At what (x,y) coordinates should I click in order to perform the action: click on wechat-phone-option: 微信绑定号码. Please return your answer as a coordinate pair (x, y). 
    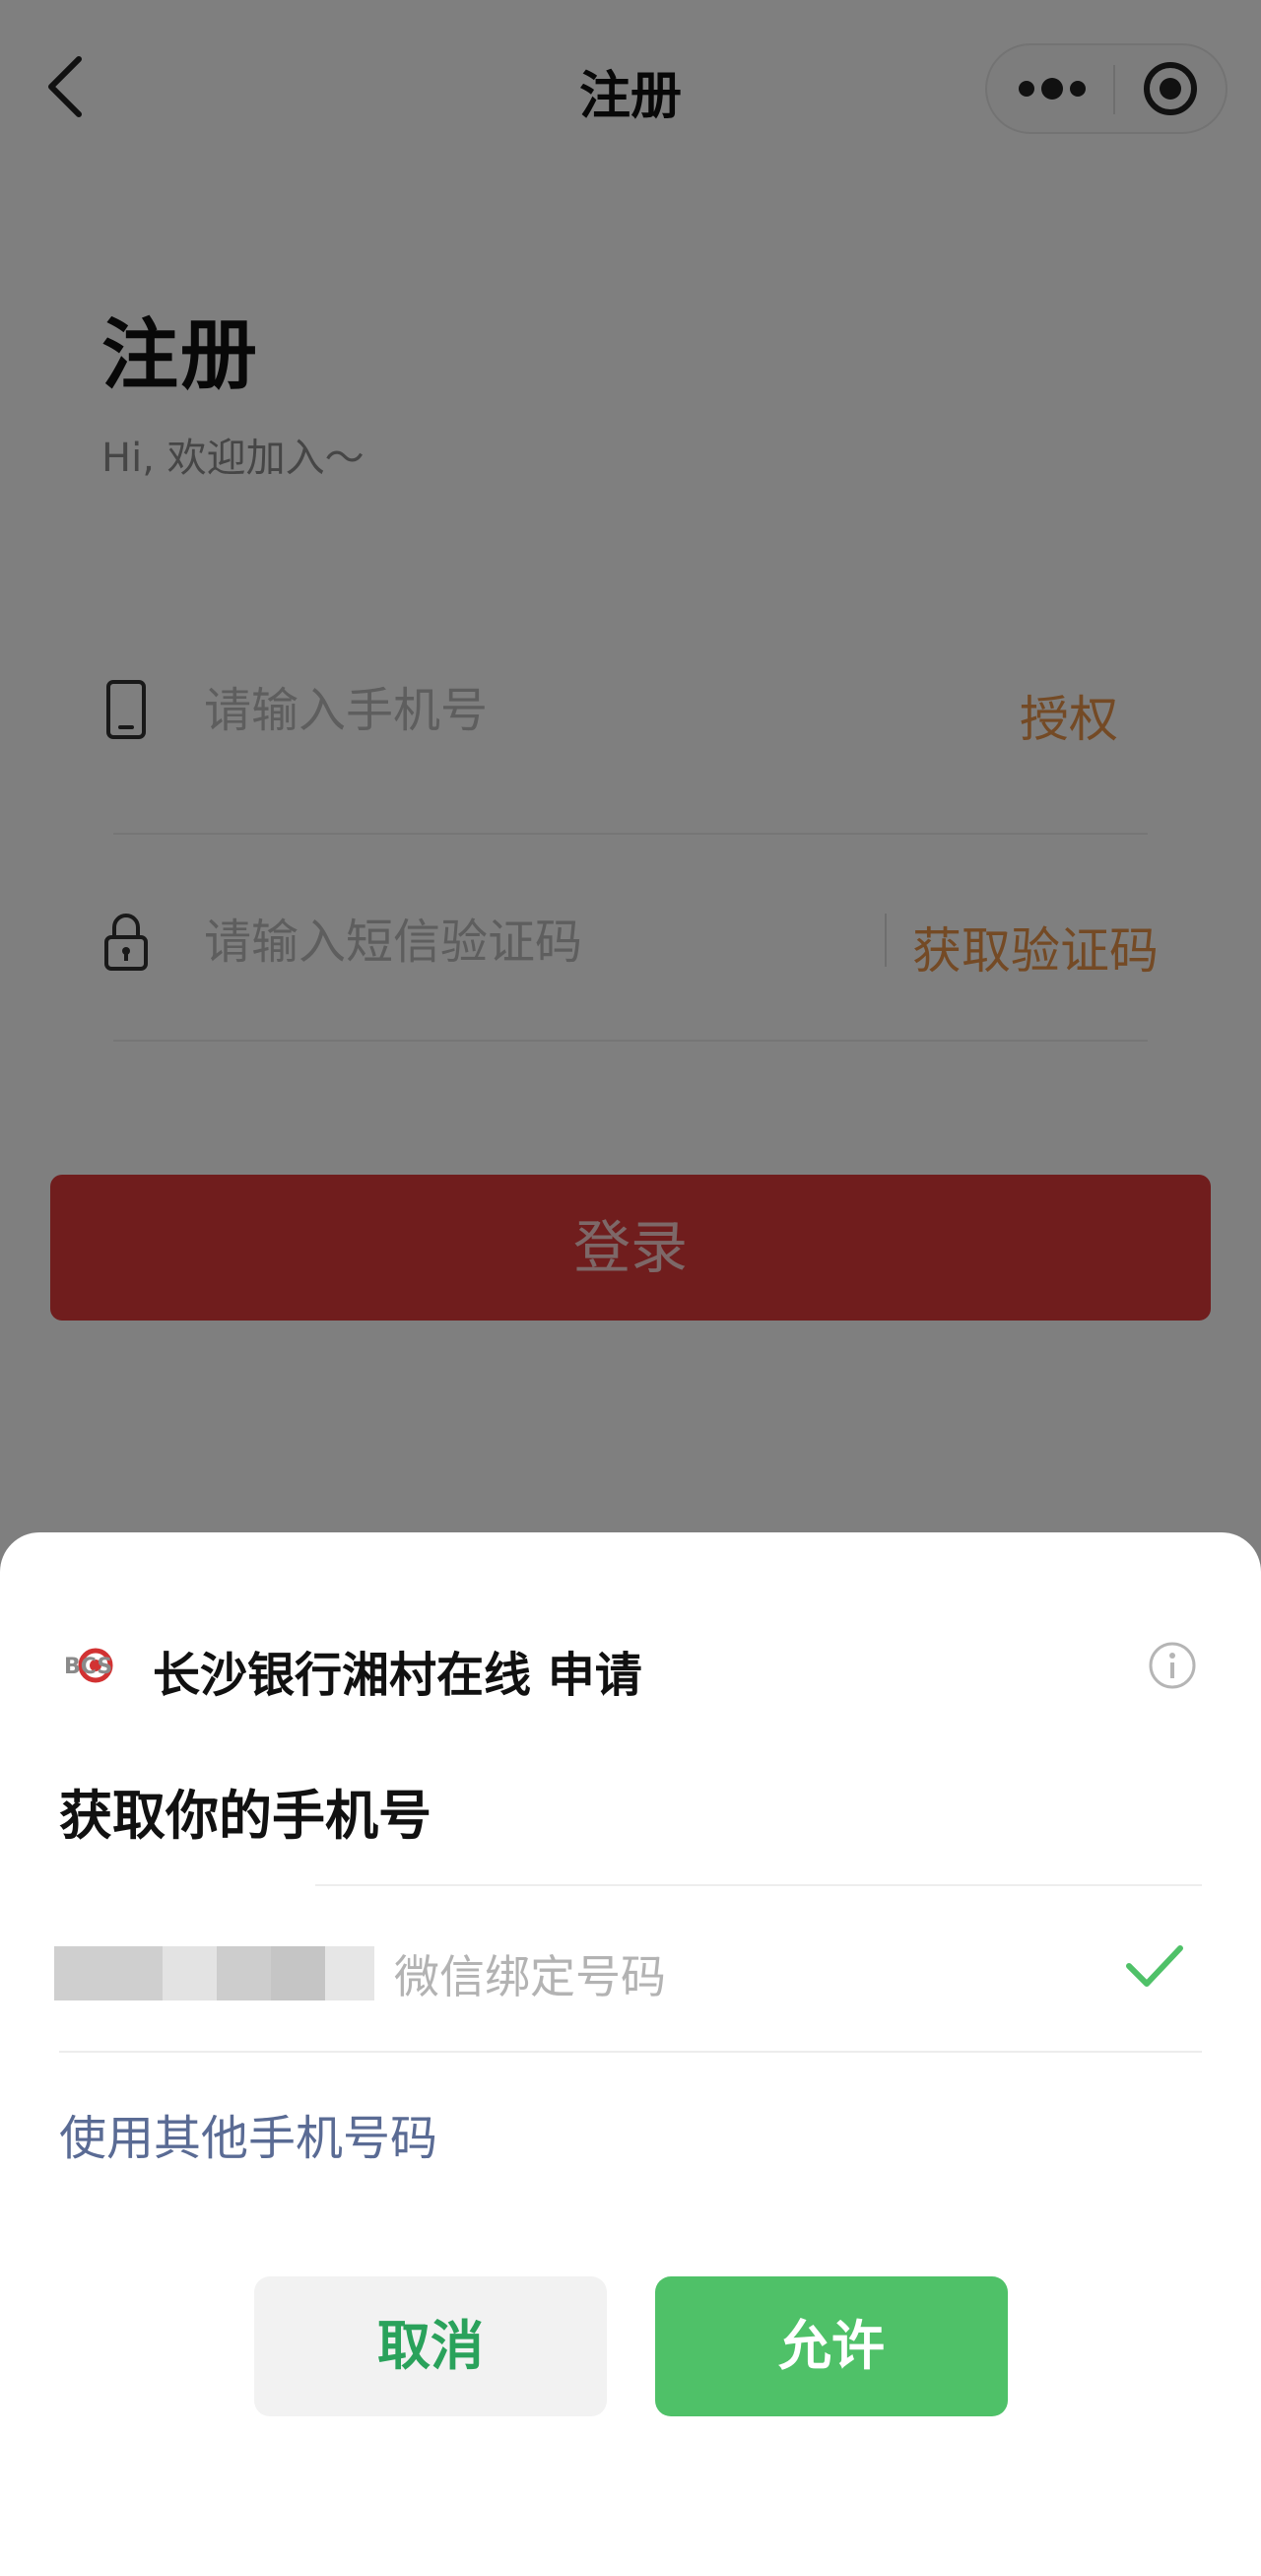
    Looking at the image, I should click on (630, 1968).